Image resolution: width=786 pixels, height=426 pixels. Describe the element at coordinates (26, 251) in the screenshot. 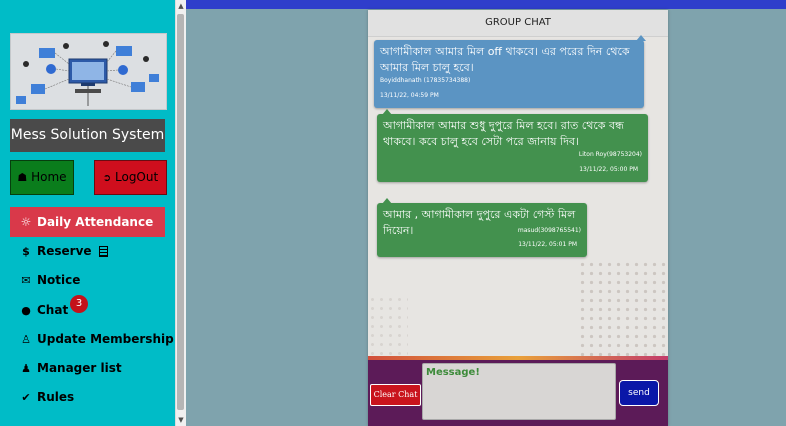

I see `dollar-icon: $` at that location.